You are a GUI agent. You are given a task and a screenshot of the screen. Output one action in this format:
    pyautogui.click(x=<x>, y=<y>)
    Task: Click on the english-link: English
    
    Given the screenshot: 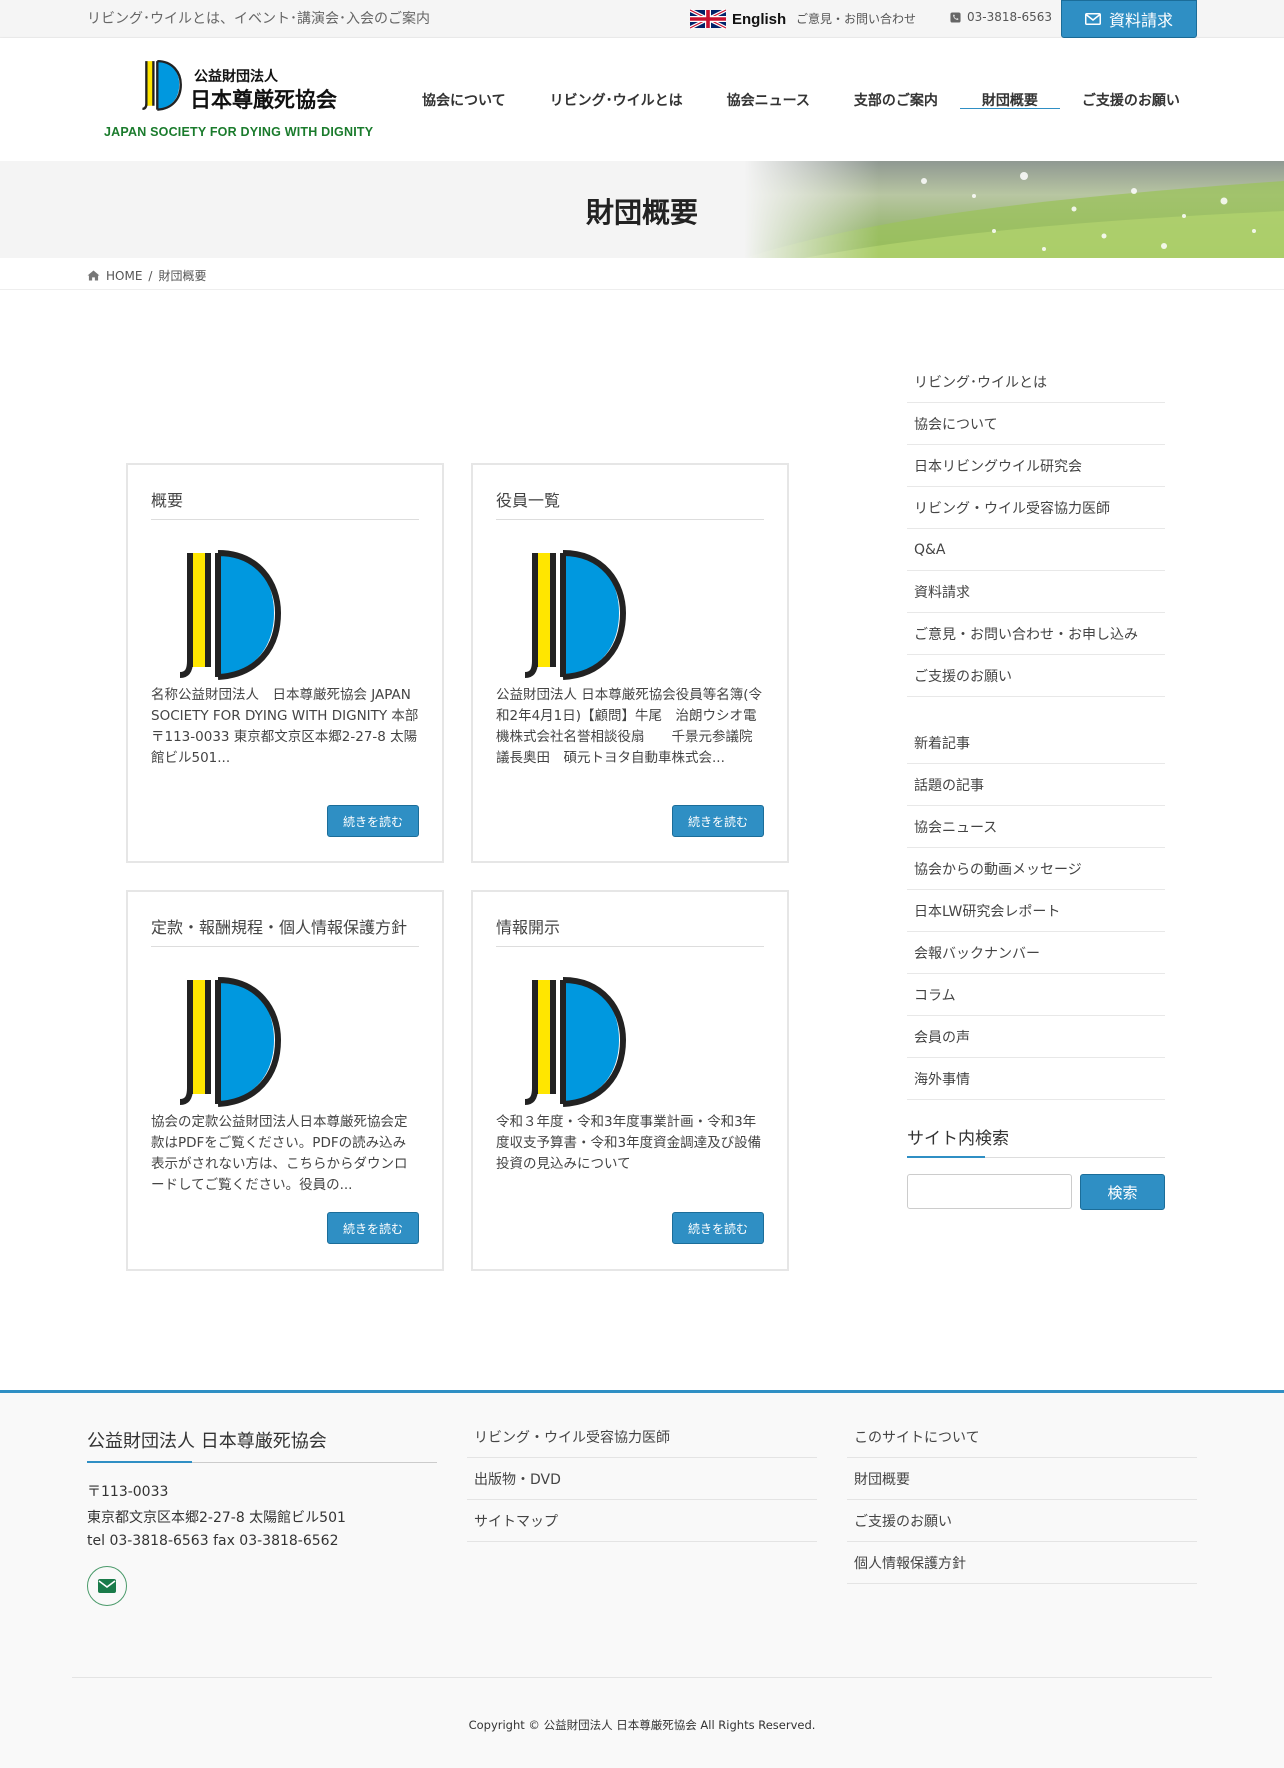 What is the action you would take?
    pyautogui.click(x=738, y=19)
    